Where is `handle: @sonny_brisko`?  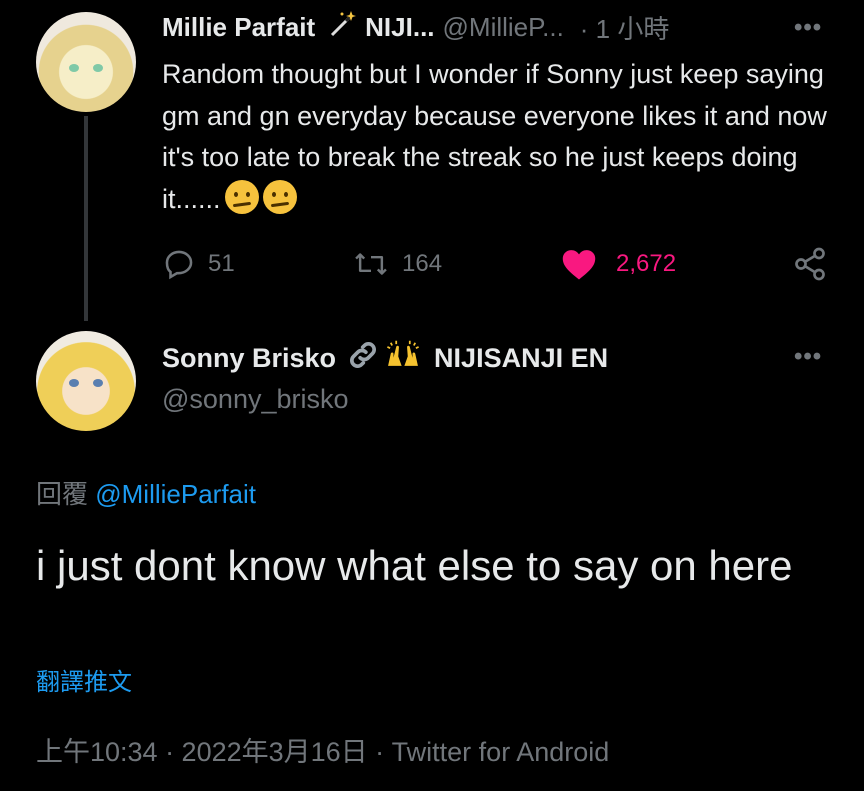
handle: @sonny_brisko is located at coordinates (255, 399).